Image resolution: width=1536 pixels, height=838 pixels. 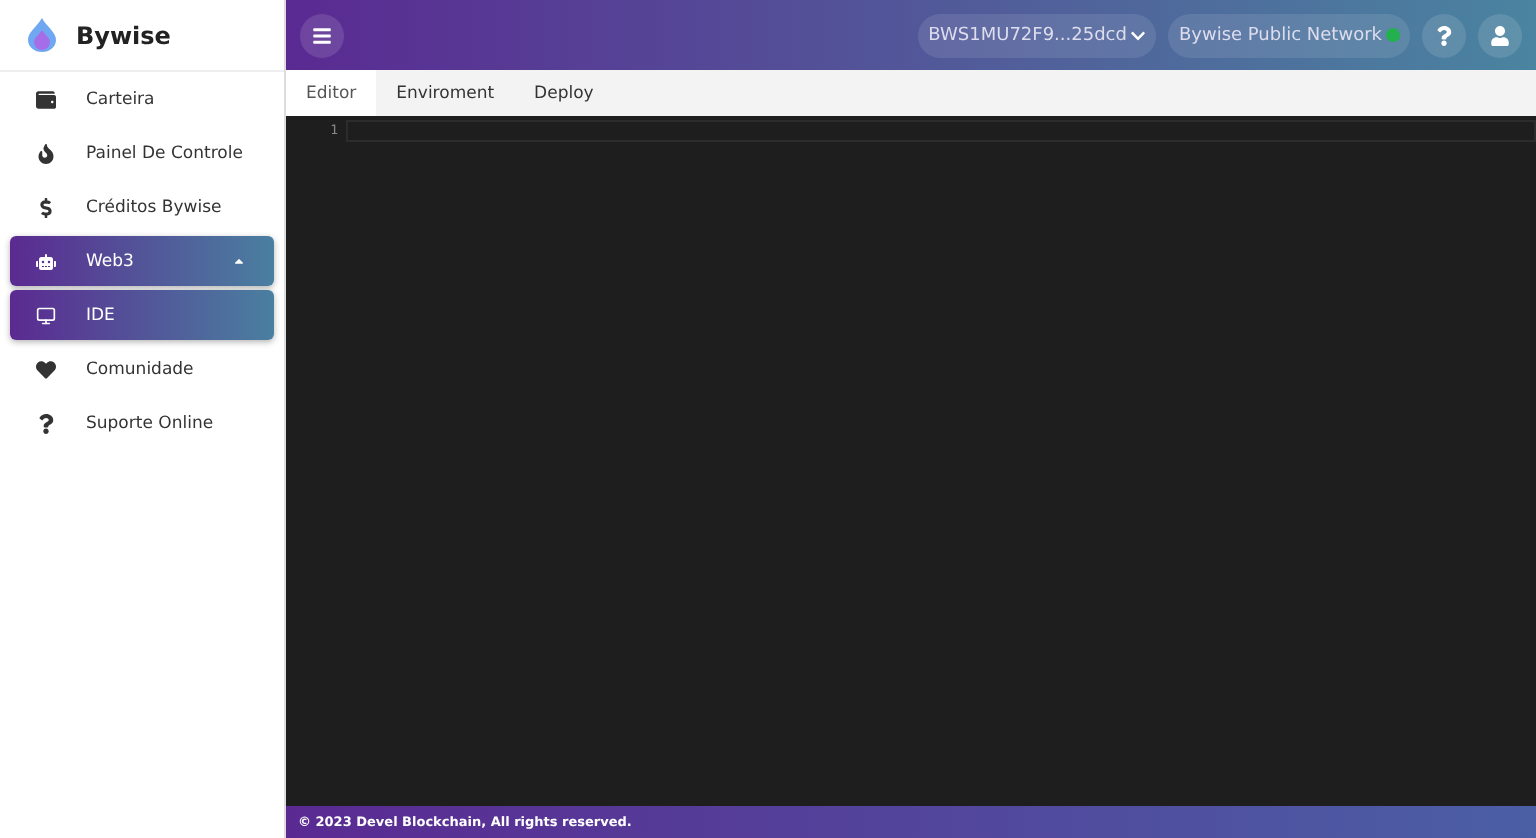 What do you see at coordinates (46, 153) in the screenshot?
I see `flame-icon` at bounding box center [46, 153].